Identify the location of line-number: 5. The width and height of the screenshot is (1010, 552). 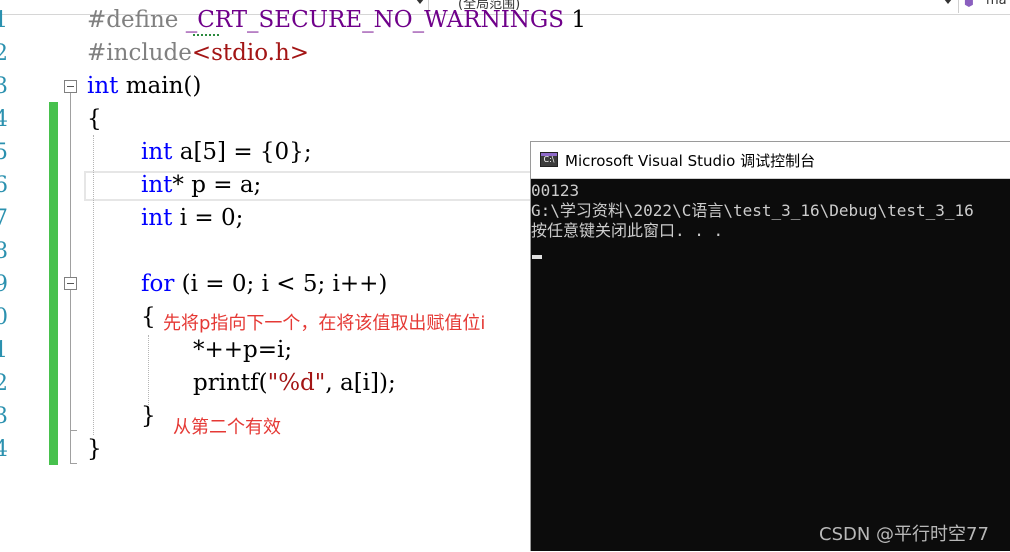
(4, 152).